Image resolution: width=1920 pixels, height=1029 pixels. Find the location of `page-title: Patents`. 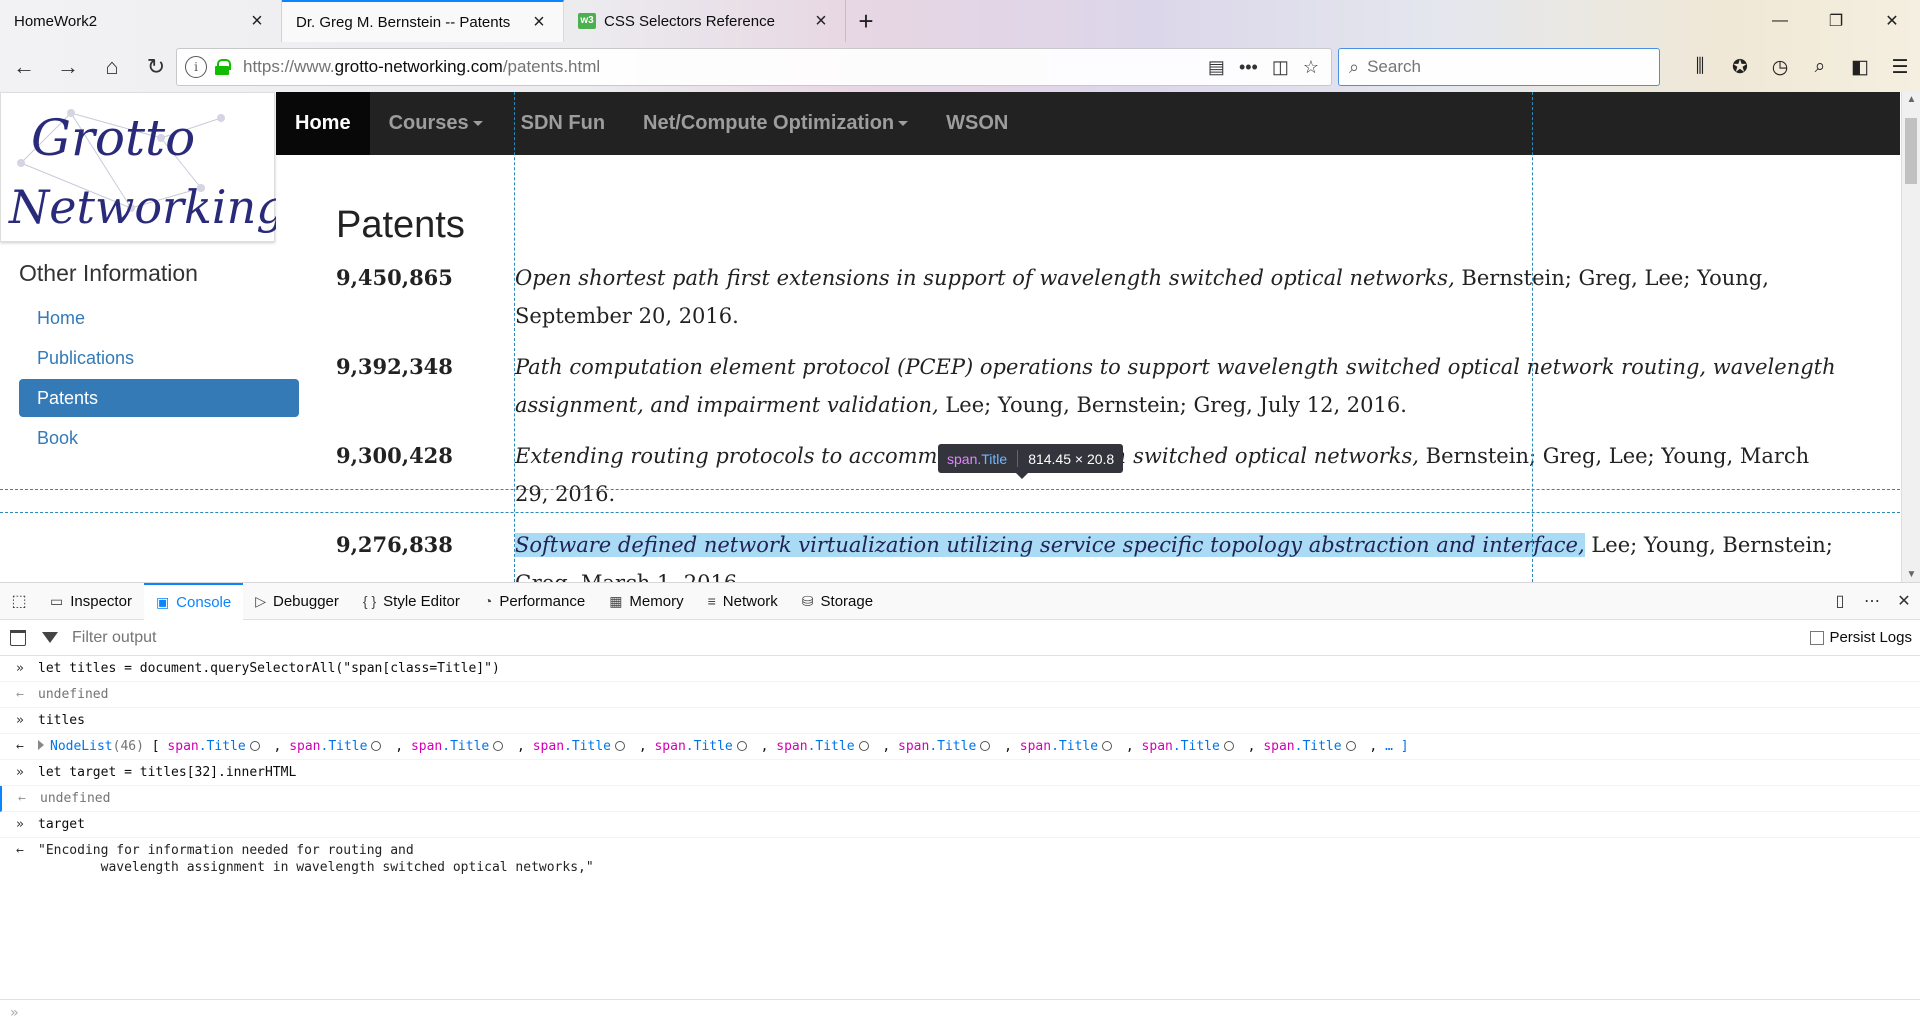

page-title: Patents is located at coordinates (400, 225).